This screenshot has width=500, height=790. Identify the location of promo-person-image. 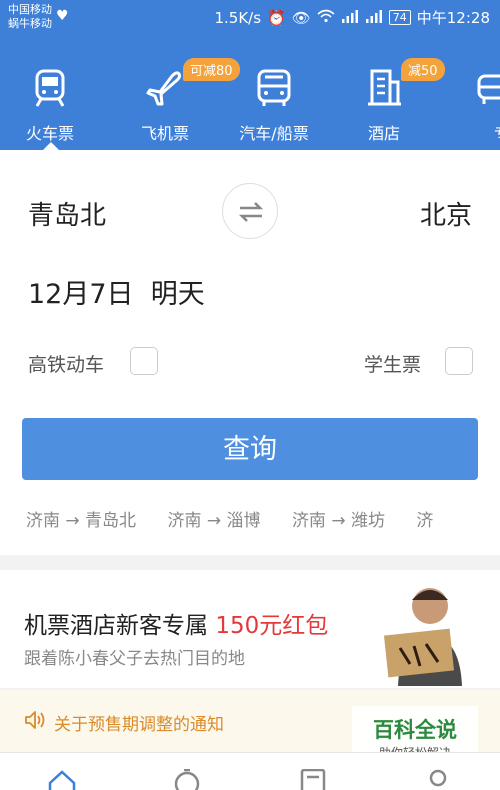
(422, 637).